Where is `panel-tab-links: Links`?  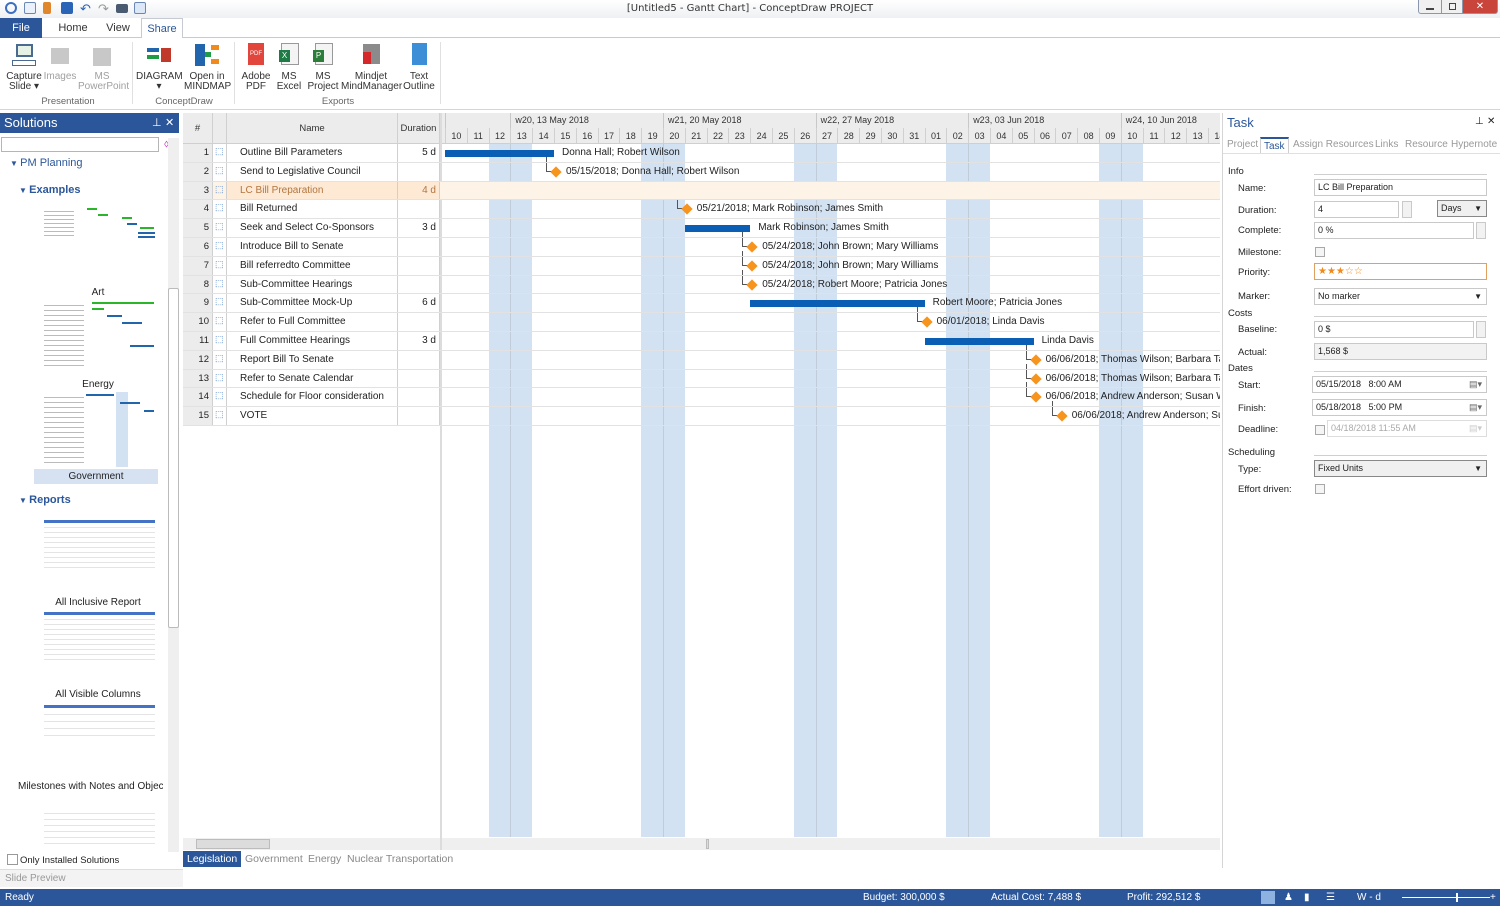 panel-tab-links: Links is located at coordinates (1386, 144).